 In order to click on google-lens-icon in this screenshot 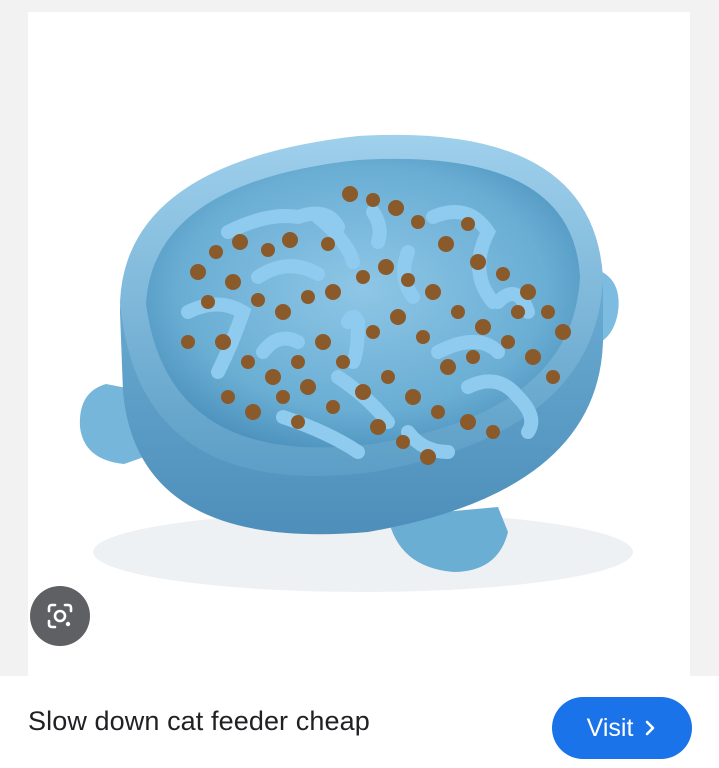, I will do `click(60, 616)`.